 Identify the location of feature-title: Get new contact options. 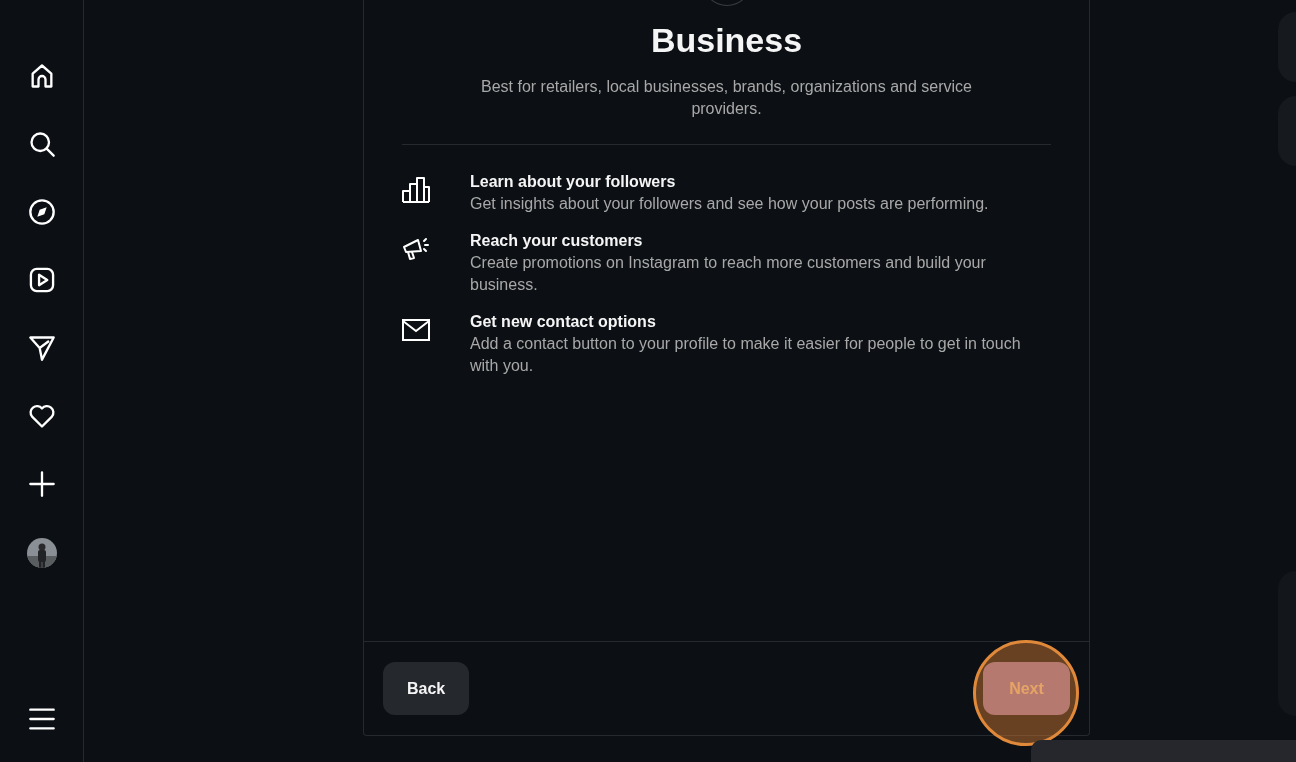
(563, 322).